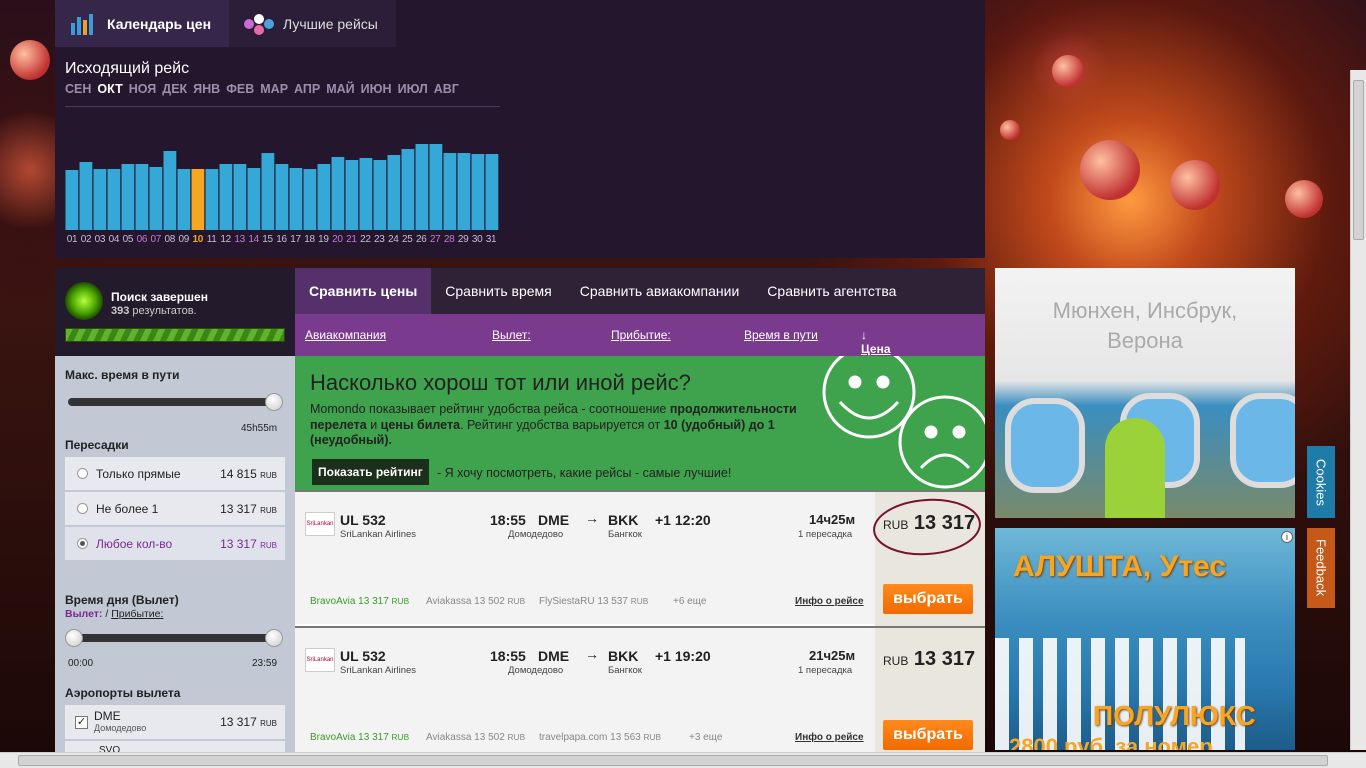  I want to click on option-label: Не более 1, so click(127, 508).